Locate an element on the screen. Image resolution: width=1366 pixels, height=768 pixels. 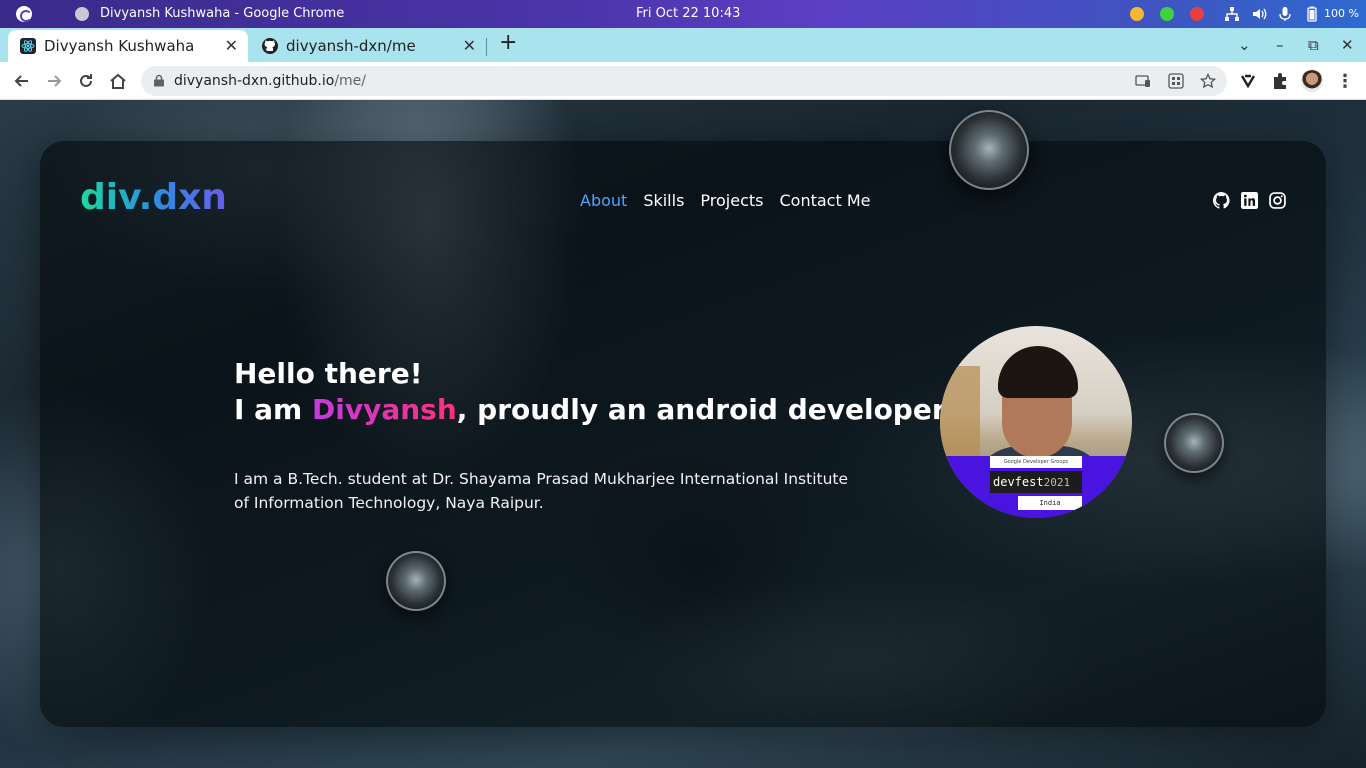
chrome-app-icon is located at coordinates (82, 14).